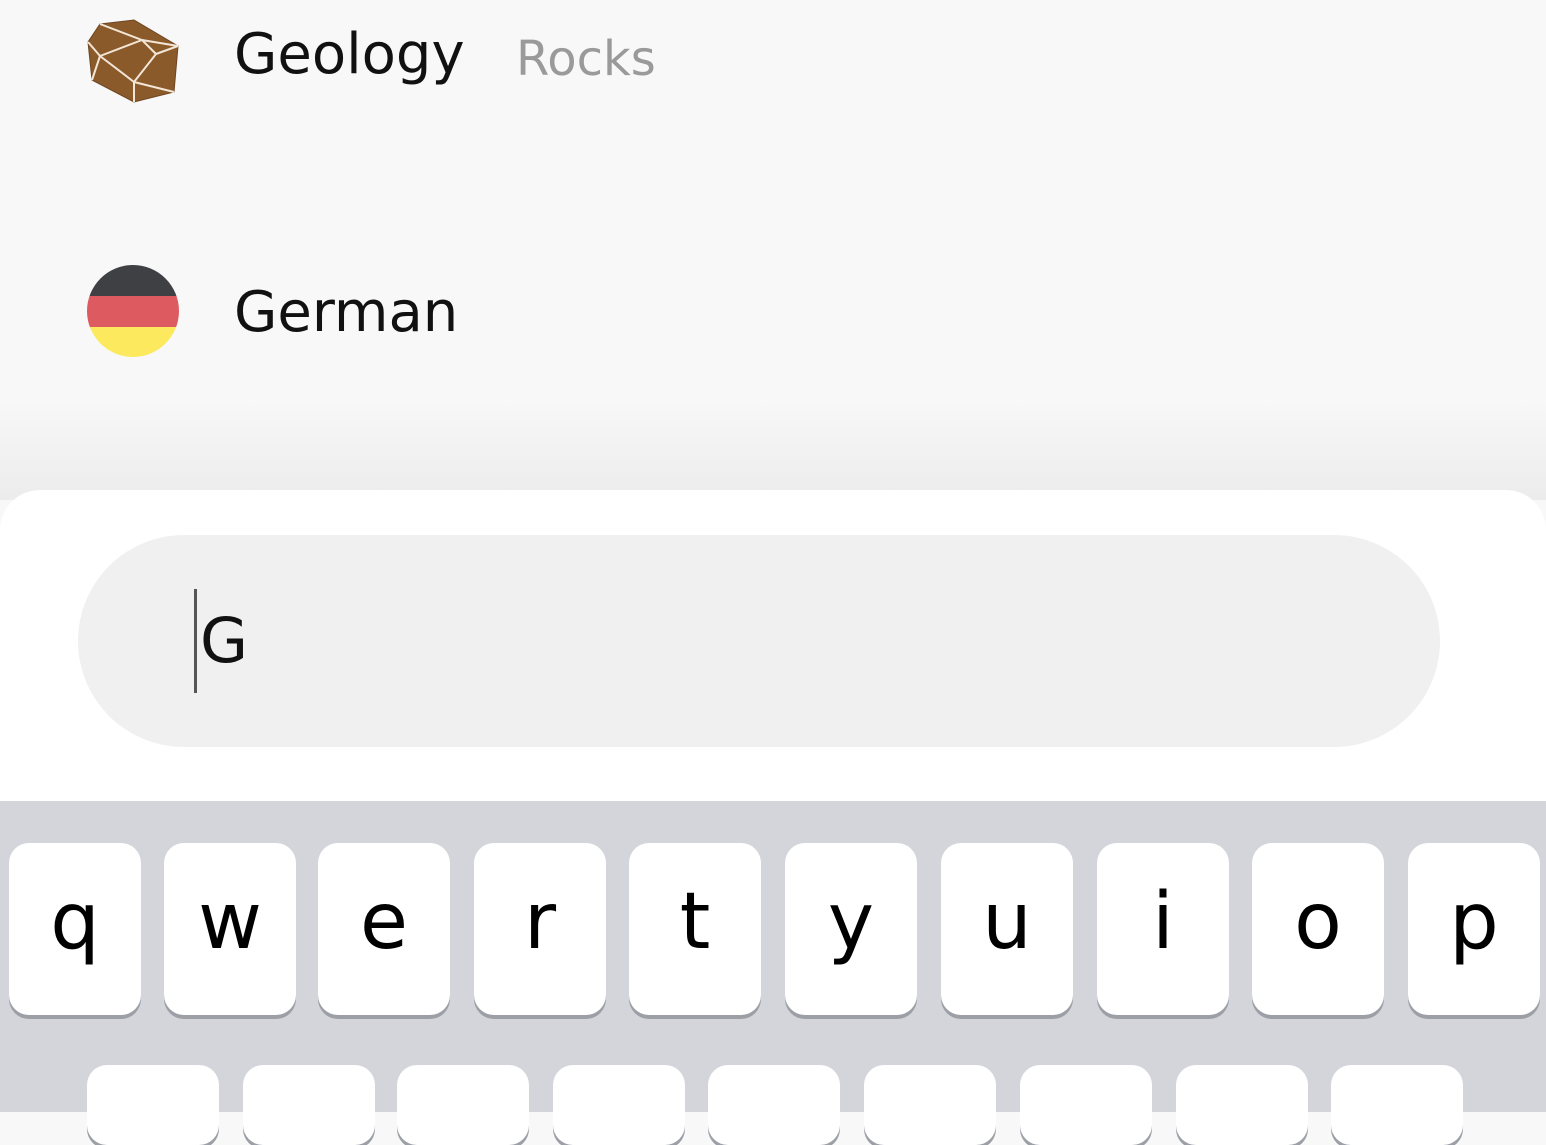 This screenshot has width=1546, height=1145. I want to click on key-e: e, so click(384, 929).